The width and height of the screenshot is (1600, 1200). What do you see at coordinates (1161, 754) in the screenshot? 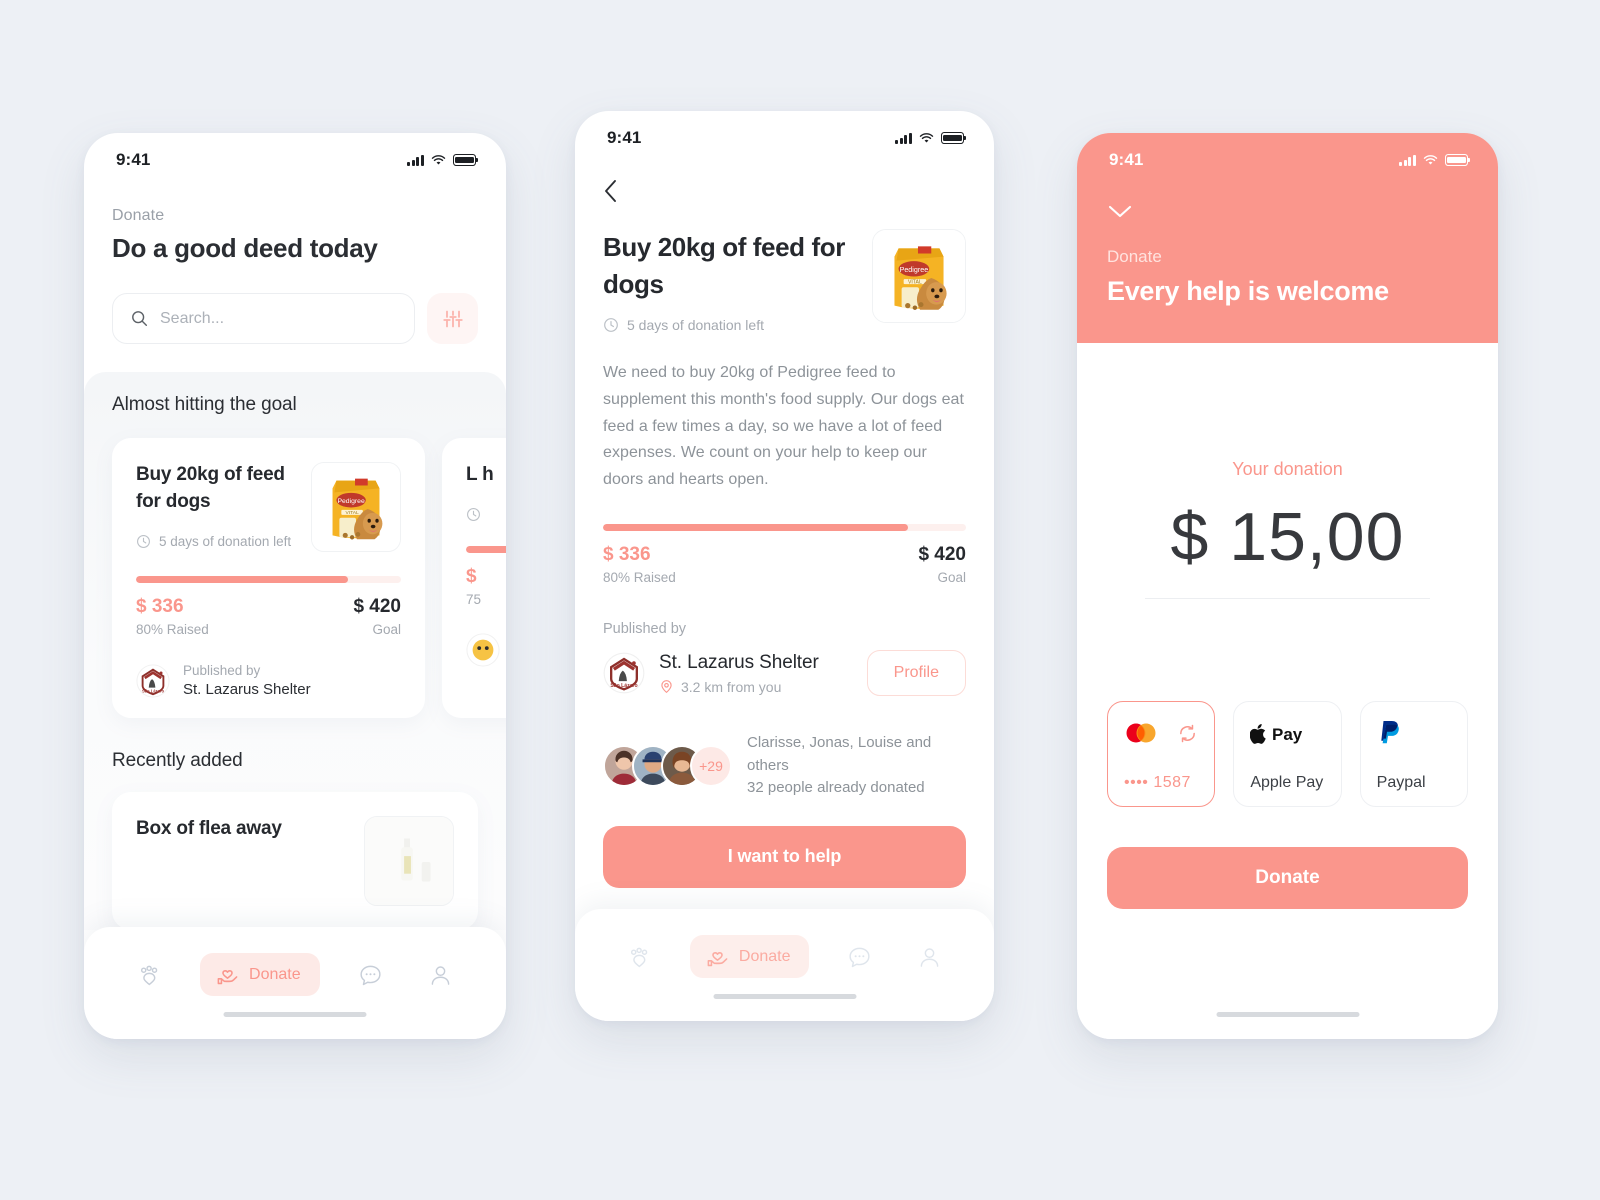
I see `payment-method-mastercard: •••• 1587` at bounding box center [1161, 754].